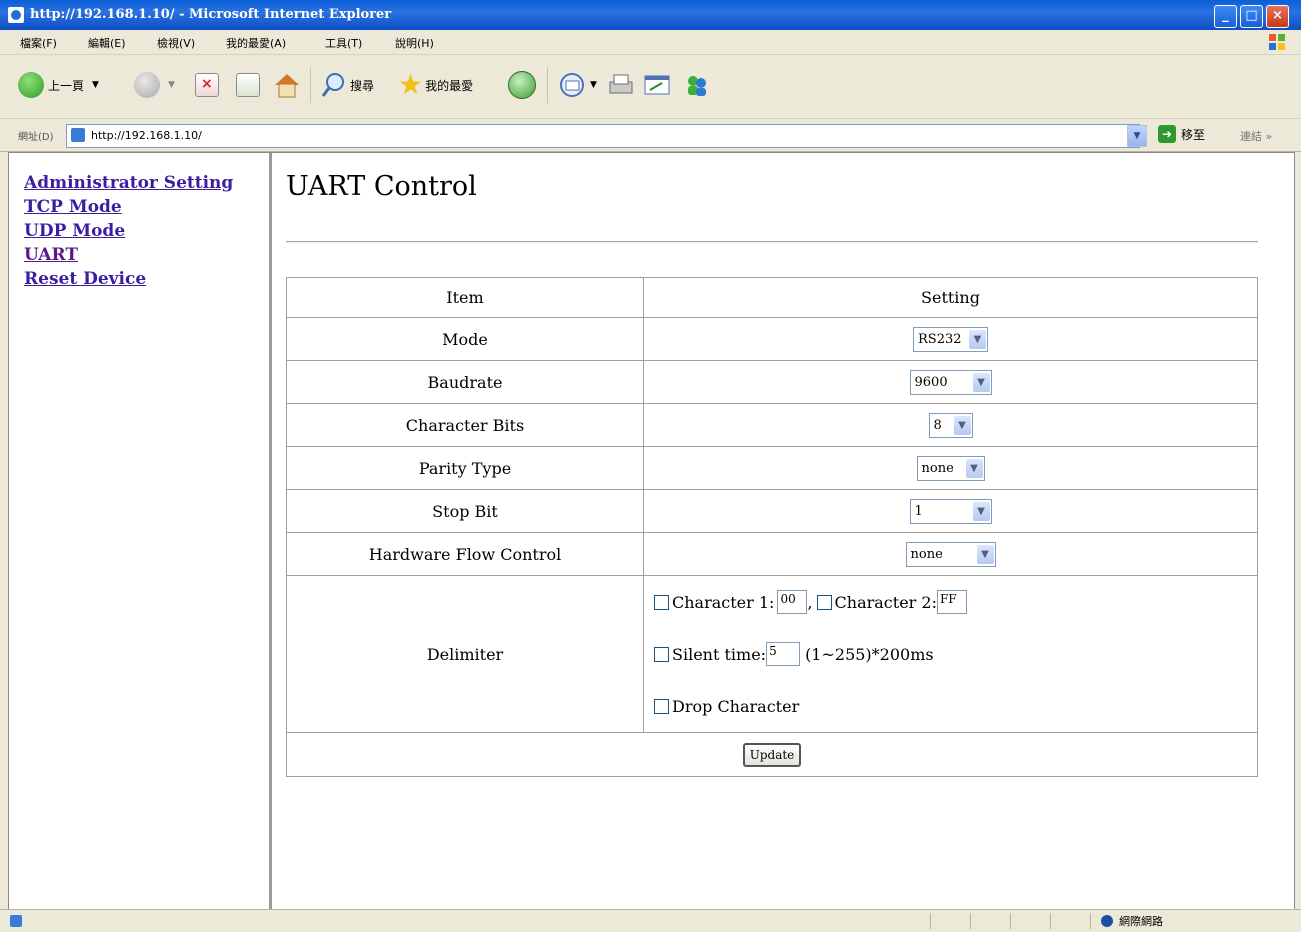 The width and height of the screenshot is (1301, 932). What do you see at coordinates (661, 654) in the screenshot?
I see `silent-time-checkbox` at bounding box center [661, 654].